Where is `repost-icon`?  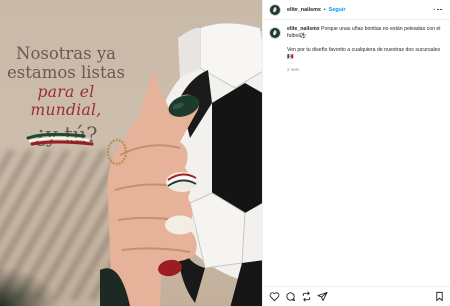 repost-icon is located at coordinates (306, 296).